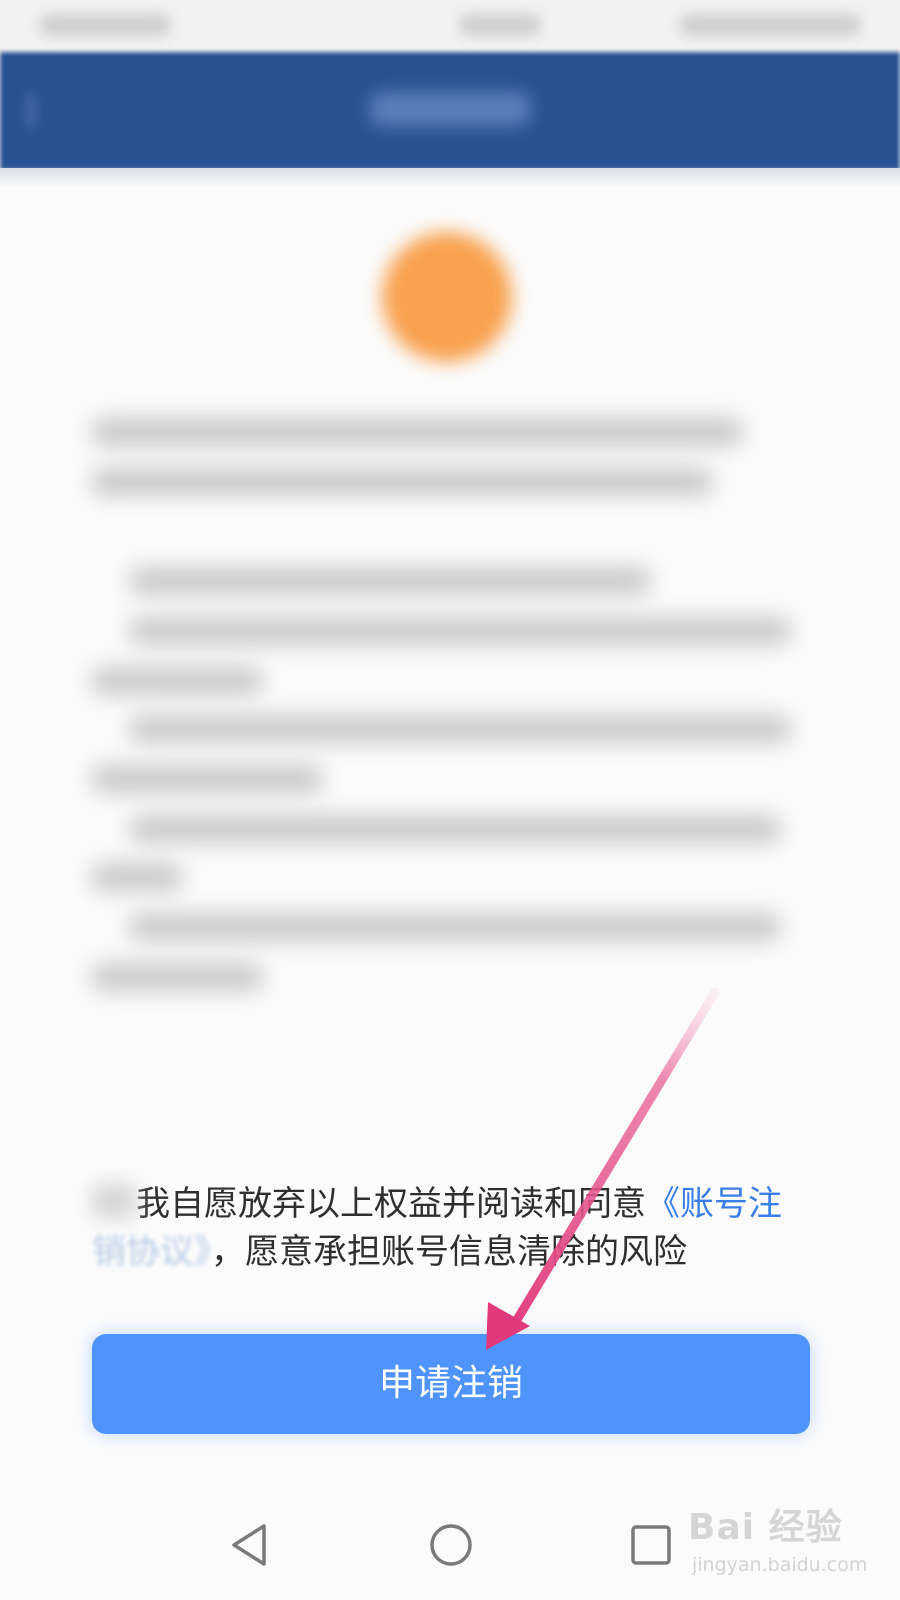 The image size is (900, 1600). Describe the element at coordinates (452, 1228) in the screenshot. I see `consent-statement: 我自愿放弃以上权益并阅读和同意《账号注销协议》，愿意承担账号信息清除的风险` at that location.